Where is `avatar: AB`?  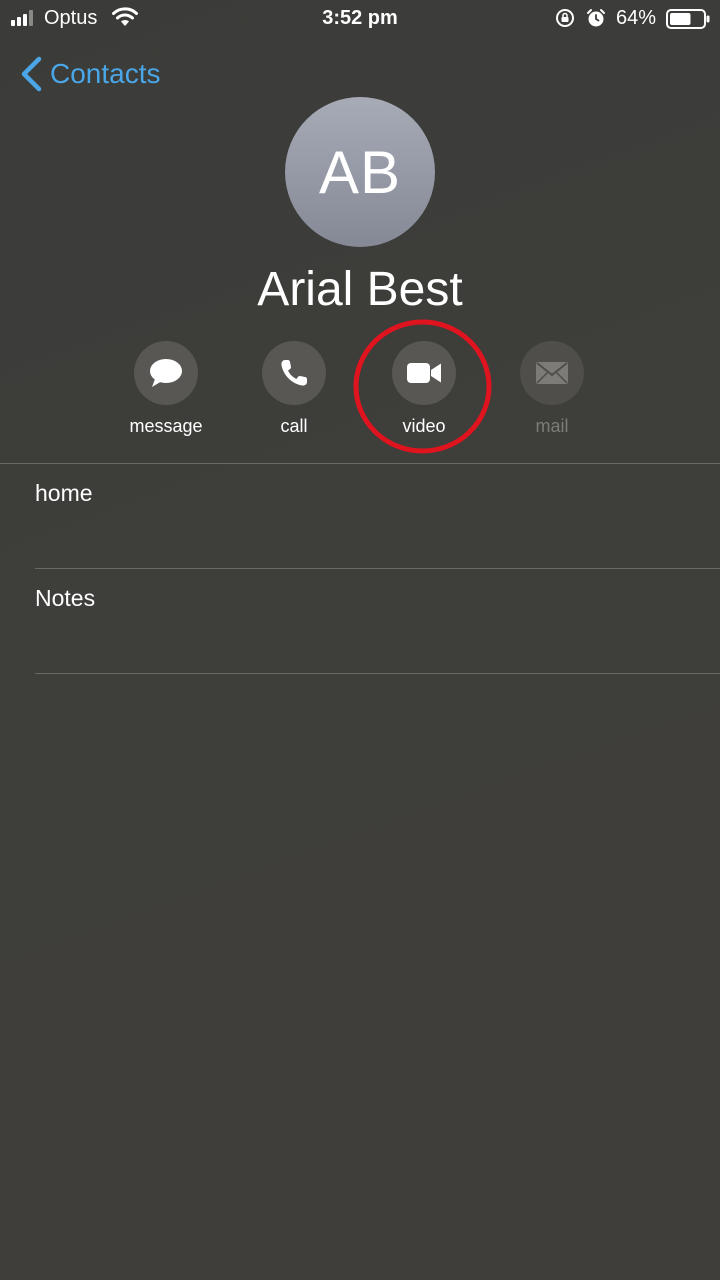
avatar: AB is located at coordinates (360, 172).